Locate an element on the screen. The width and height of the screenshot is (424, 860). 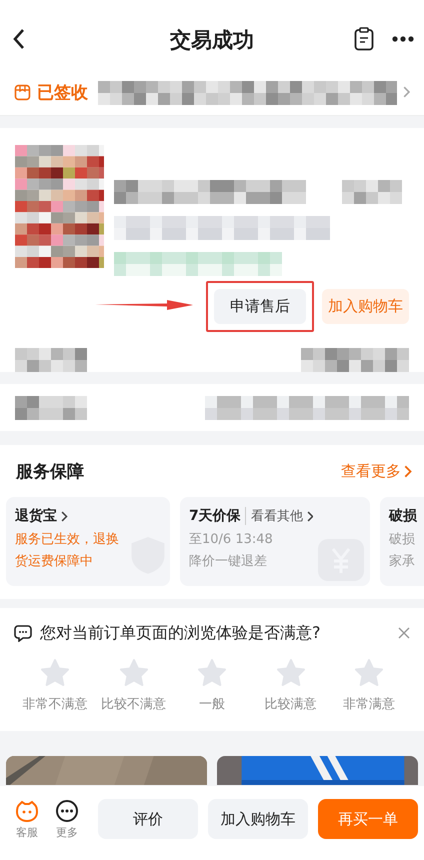
rating-option: 比较满意 is located at coordinates (291, 685).